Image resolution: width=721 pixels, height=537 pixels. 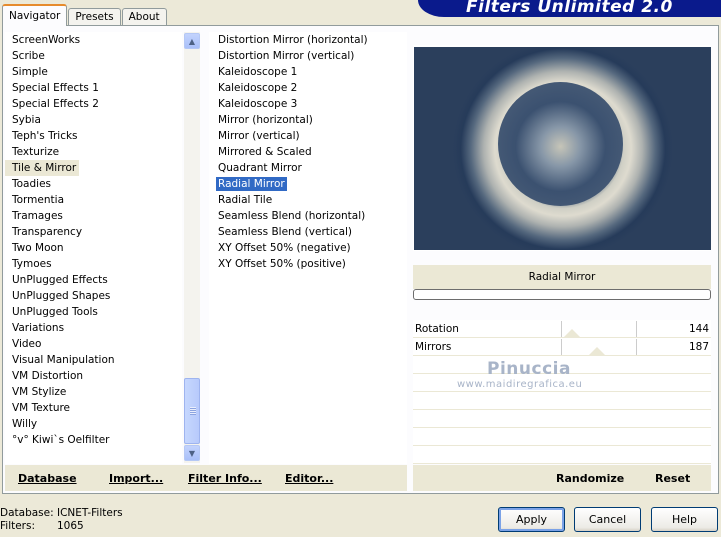 What do you see at coordinates (93, 152) in the screenshot?
I see `category-item: Texturize` at bounding box center [93, 152].